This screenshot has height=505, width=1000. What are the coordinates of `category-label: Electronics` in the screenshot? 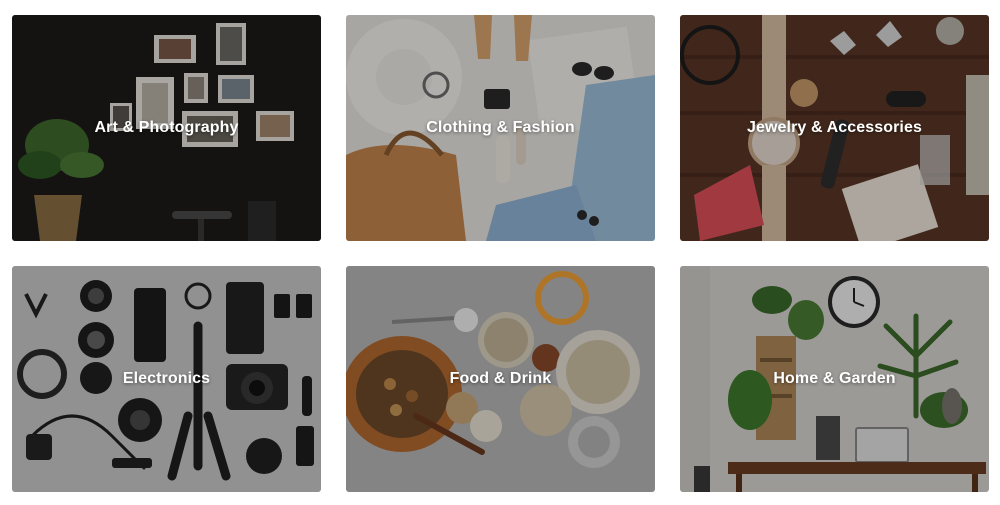 It's located at (166, 378).